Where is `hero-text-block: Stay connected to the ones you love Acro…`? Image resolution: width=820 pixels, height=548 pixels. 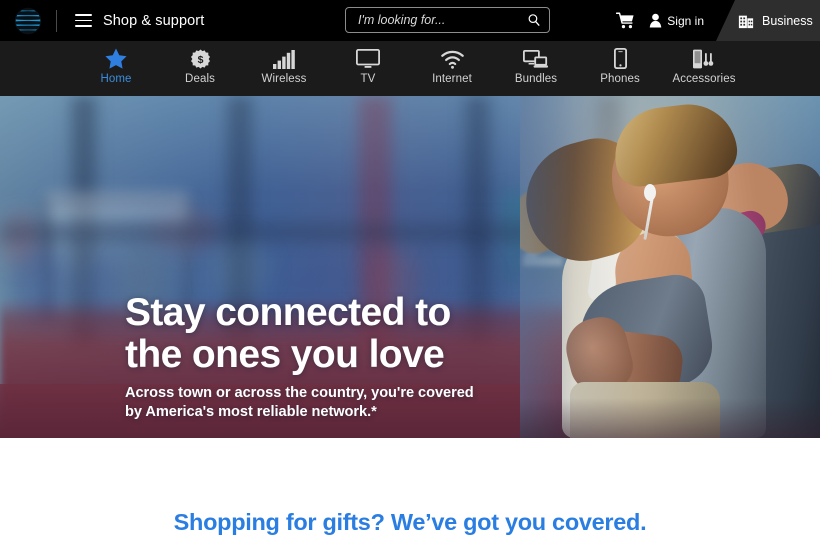
hero-text-block: Stay connected to the ones you love Acro… is located at coordinates (299, 357).